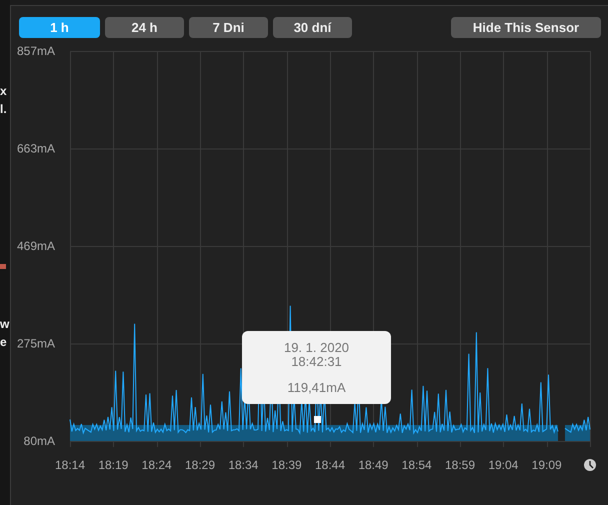 The image size is (608, 505). What do you see at coordinates (39, 441) in the screenshot?
I see `y-axis-label: 80mA` at bounding box center [39, 441].